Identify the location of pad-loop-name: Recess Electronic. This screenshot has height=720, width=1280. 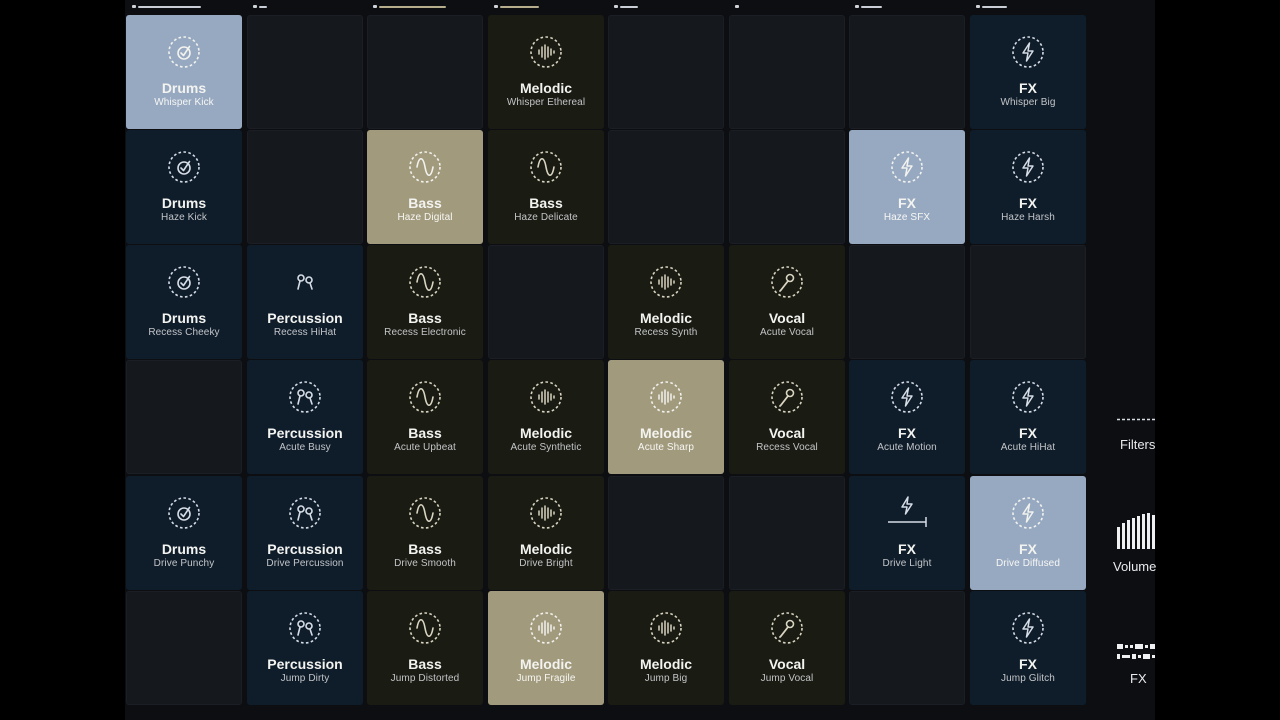
(425, 332).